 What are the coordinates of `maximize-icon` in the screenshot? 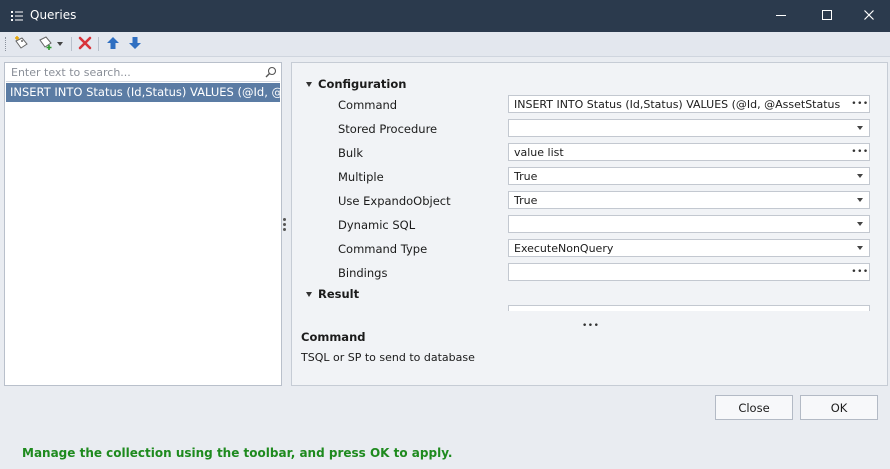 It's located at (827, 16).